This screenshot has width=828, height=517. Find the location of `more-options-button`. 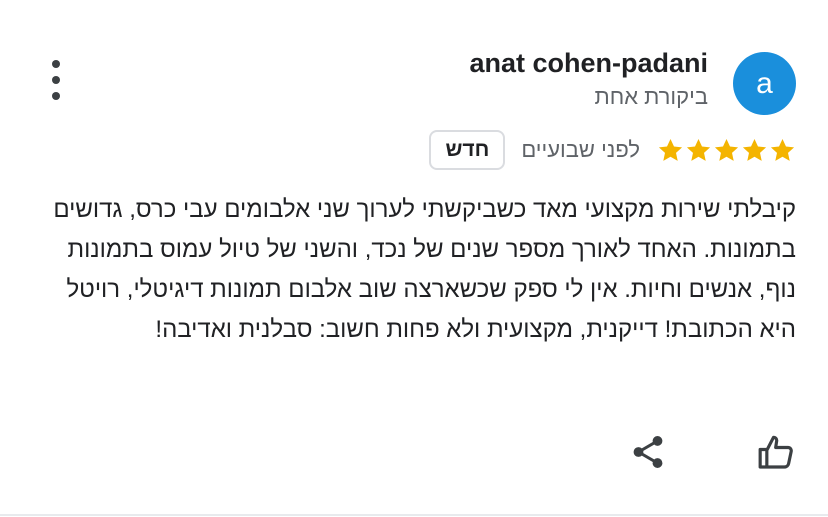

more-options-button is located at coordinates (56, 80).